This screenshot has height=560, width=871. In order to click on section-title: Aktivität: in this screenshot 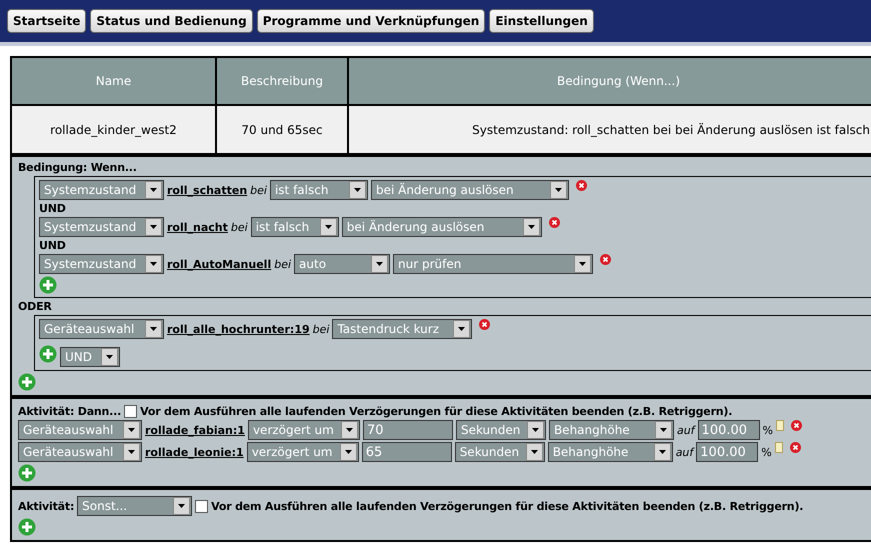, I will do `click(46, 506)`.